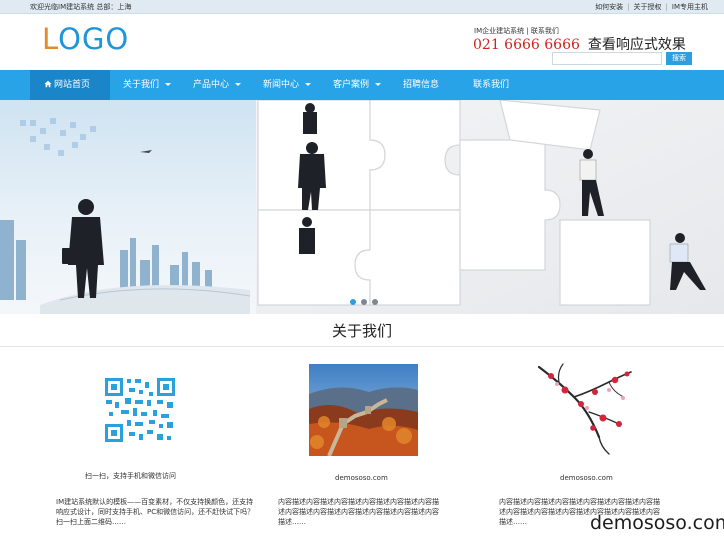 The image size is (724, 536). What do you see at coordinates (147, 85) in the screenshot?
I see `nav-about: 关于我们` at bounding box center [147, 85].